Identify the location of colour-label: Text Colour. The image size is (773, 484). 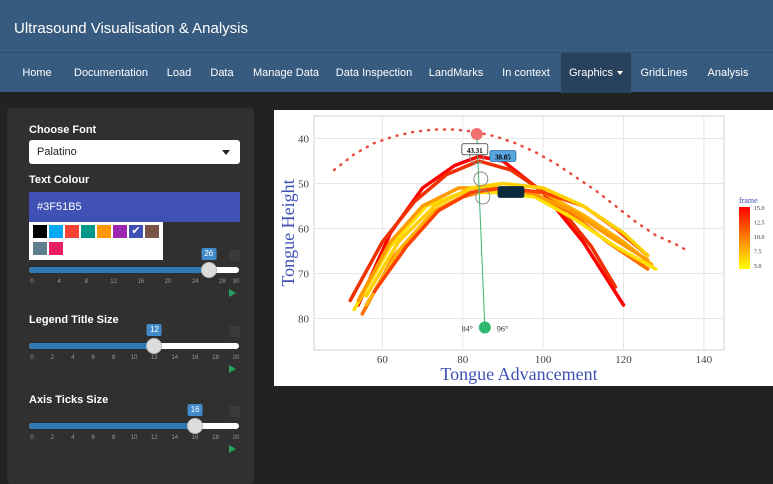
(59, 180).